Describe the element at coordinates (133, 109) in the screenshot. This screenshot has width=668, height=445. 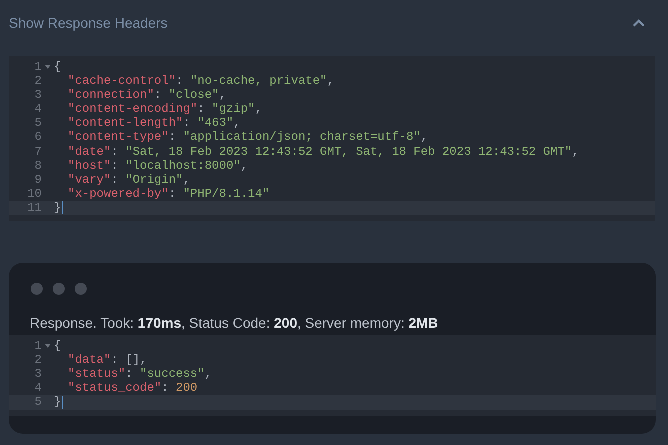
I see `json-key: "content-encoding"` at that location.